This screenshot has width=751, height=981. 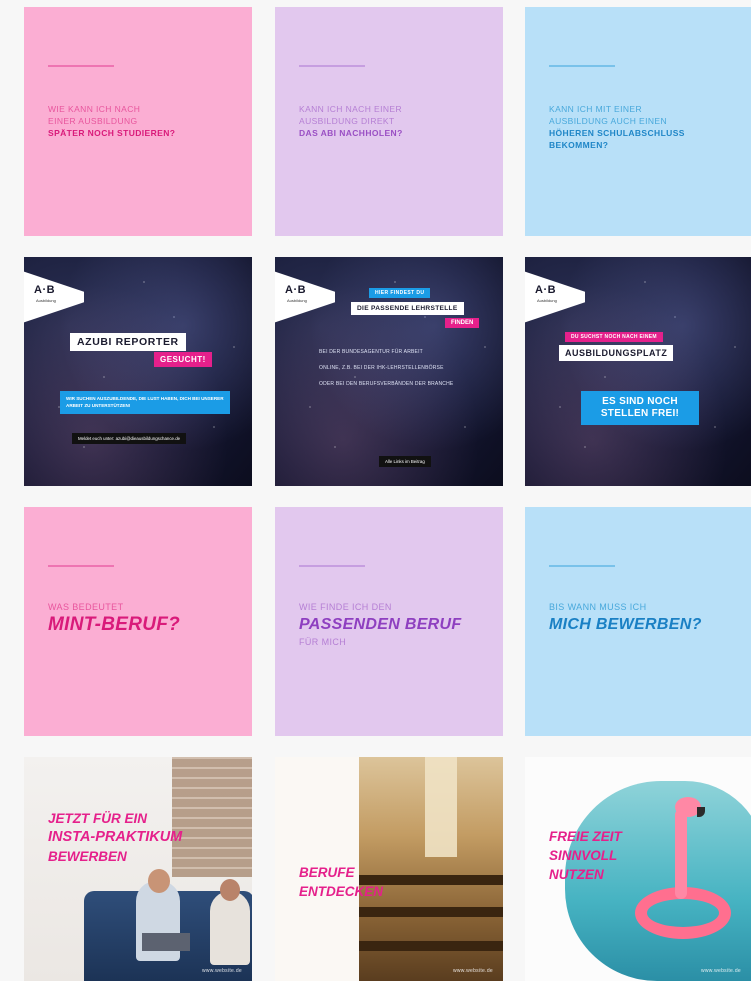 I want to click on callout-line: ES SIND NOCH, so click(x=640, y=401).